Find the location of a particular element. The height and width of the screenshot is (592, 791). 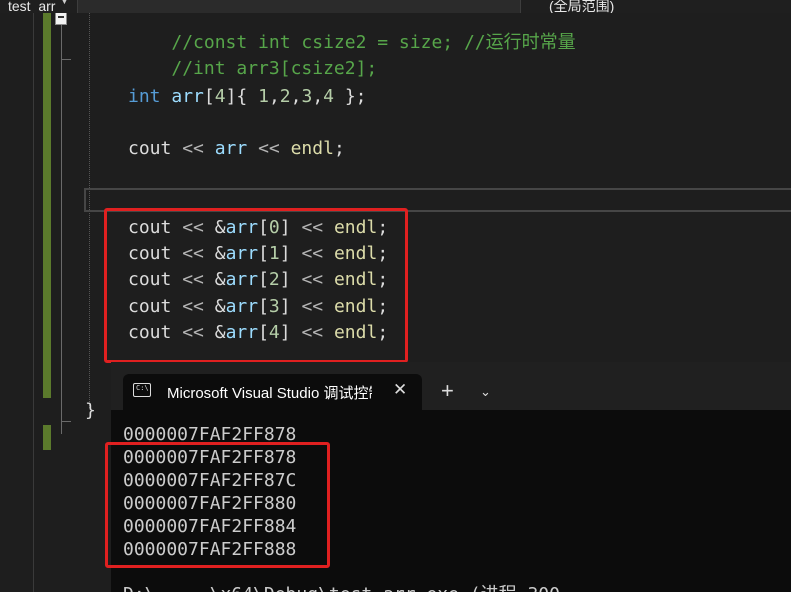

chevron-down-icon: ▼ is located at coordinates (64, 3).